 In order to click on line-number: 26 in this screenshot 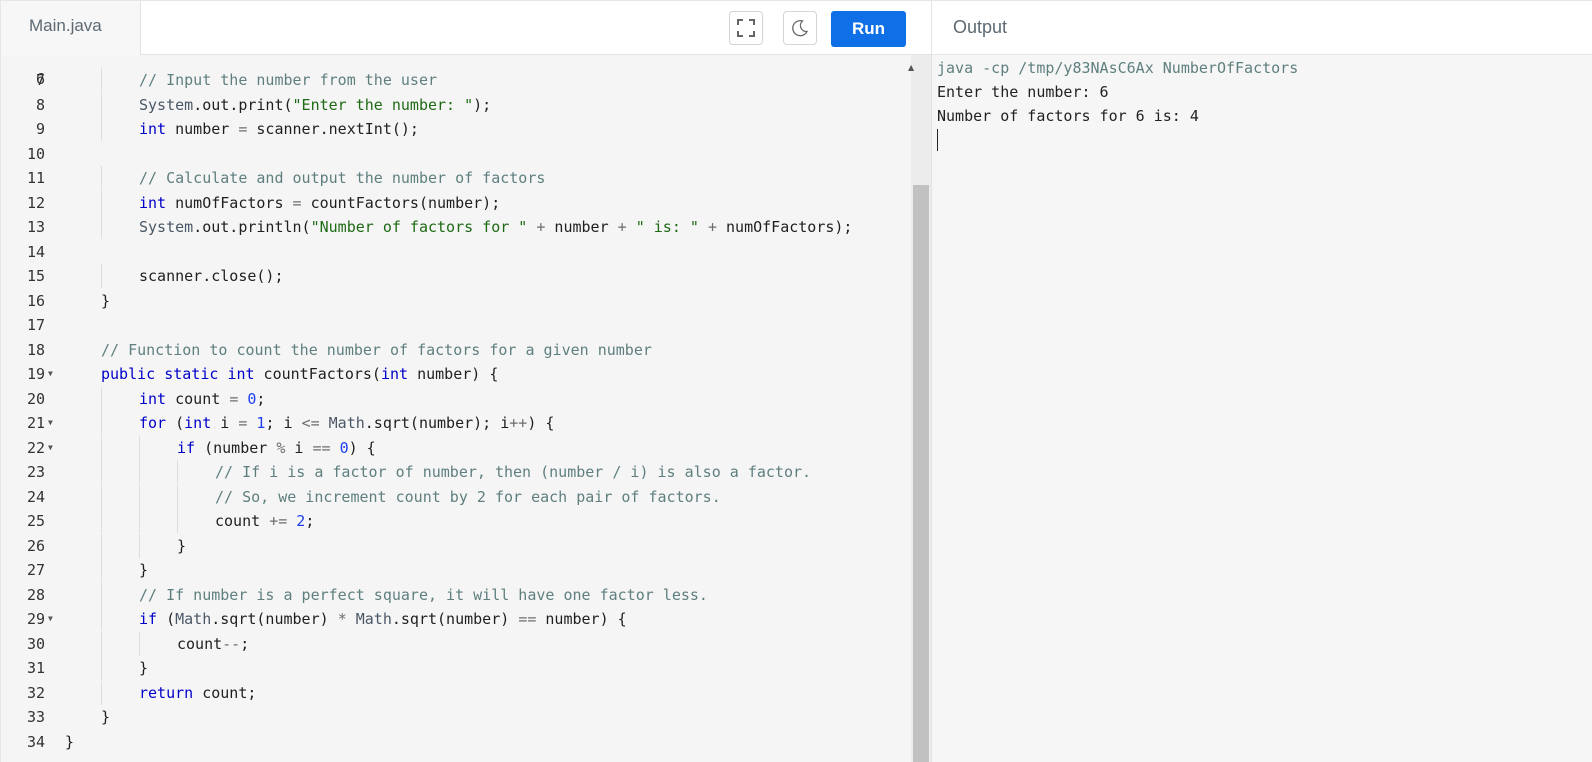, I will do `click(35, 545)`.